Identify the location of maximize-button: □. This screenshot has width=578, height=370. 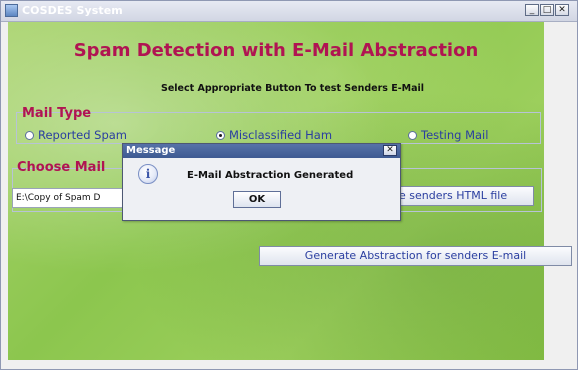
(547, 10).